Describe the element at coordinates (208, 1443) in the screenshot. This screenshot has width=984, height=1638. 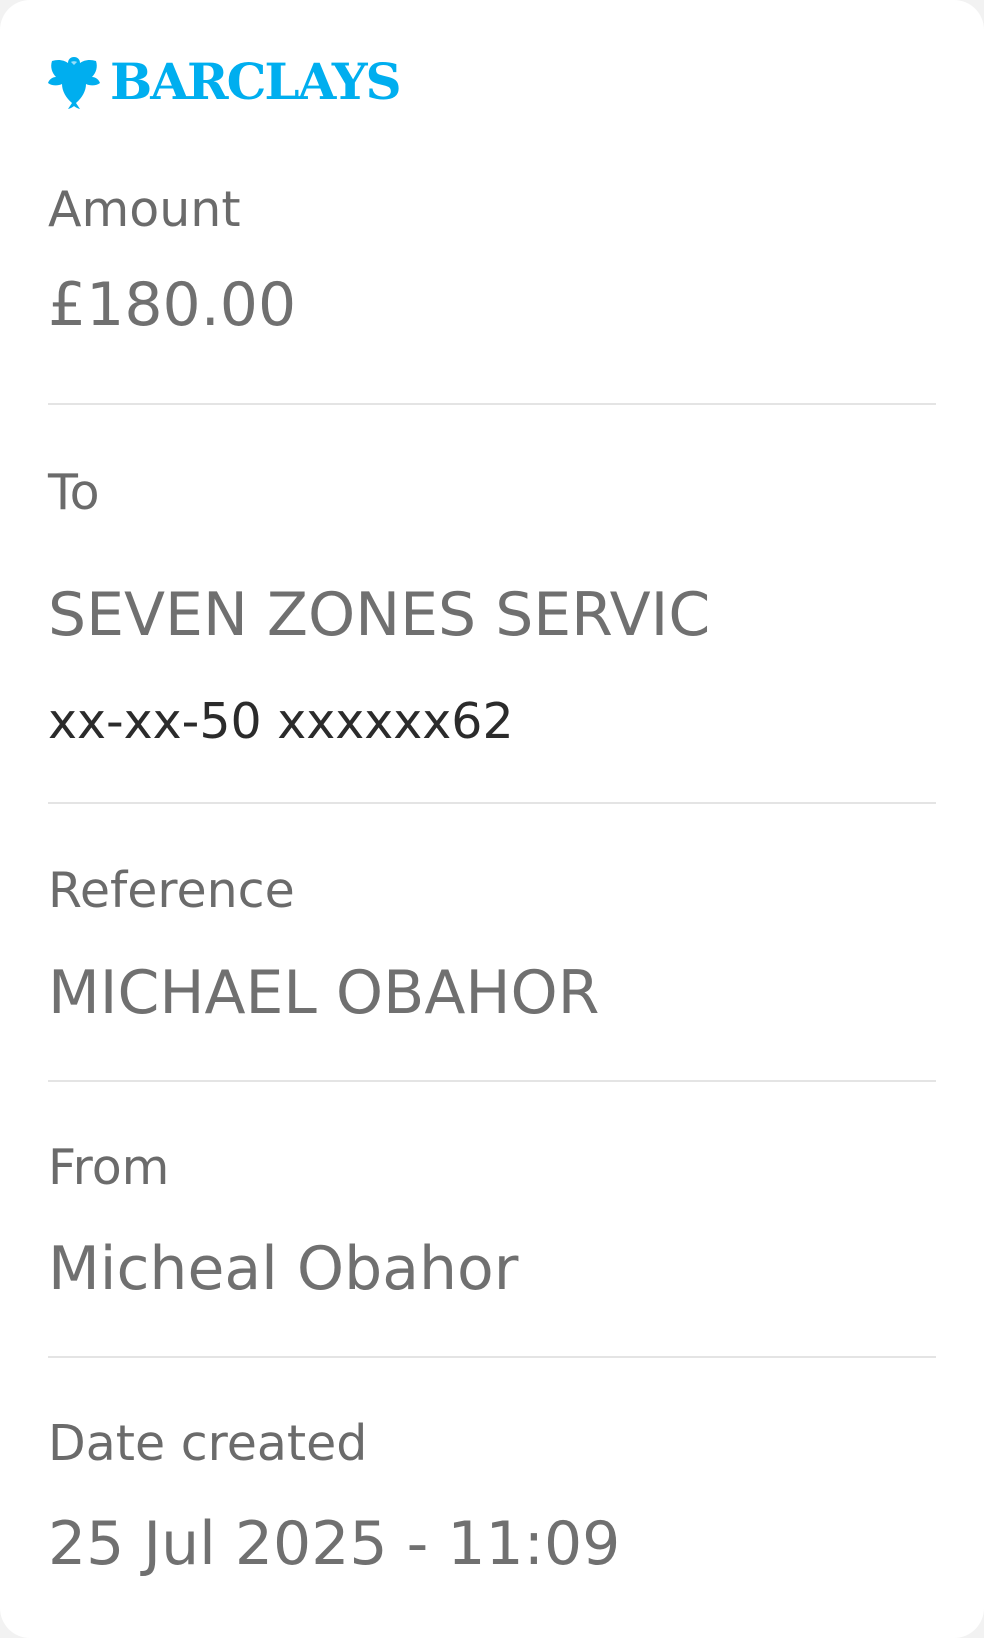
I see `date-created-label: Date created` at that location.